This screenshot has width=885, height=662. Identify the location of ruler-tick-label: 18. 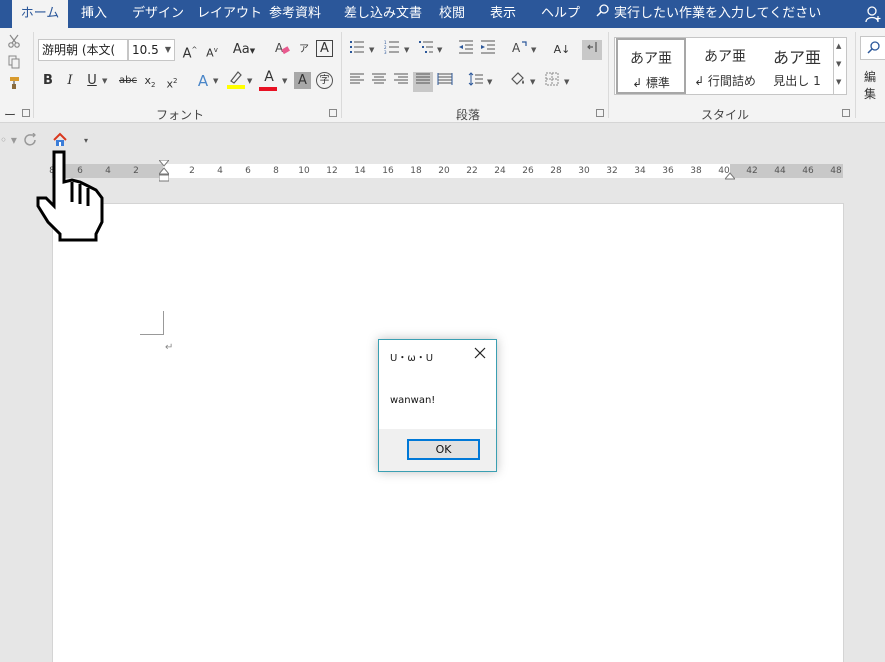
(416, 171).